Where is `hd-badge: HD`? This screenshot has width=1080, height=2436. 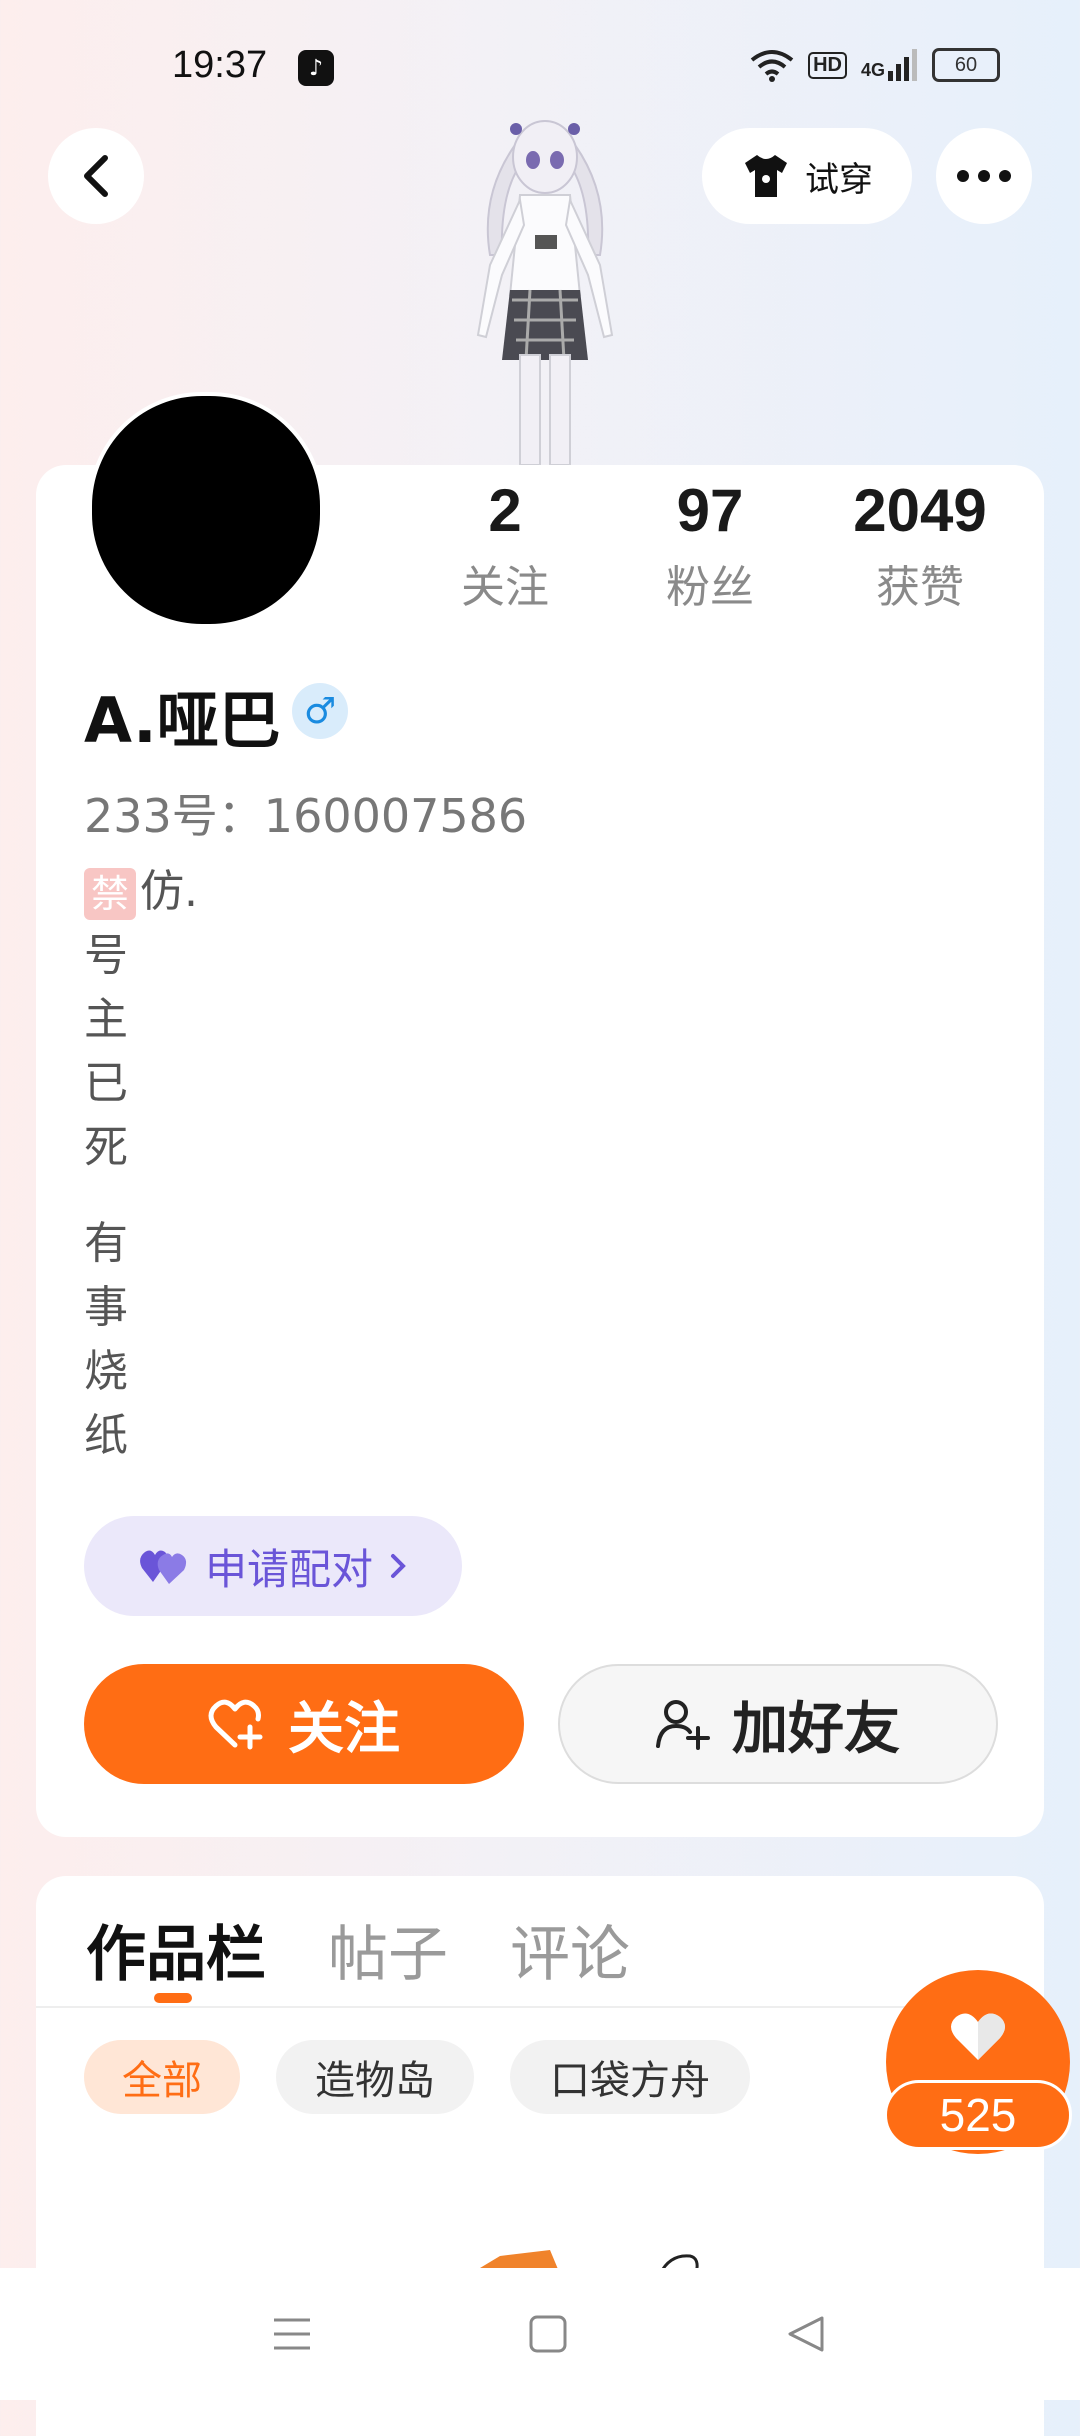
hd-badge: HD is located at coordinates (827, 65).